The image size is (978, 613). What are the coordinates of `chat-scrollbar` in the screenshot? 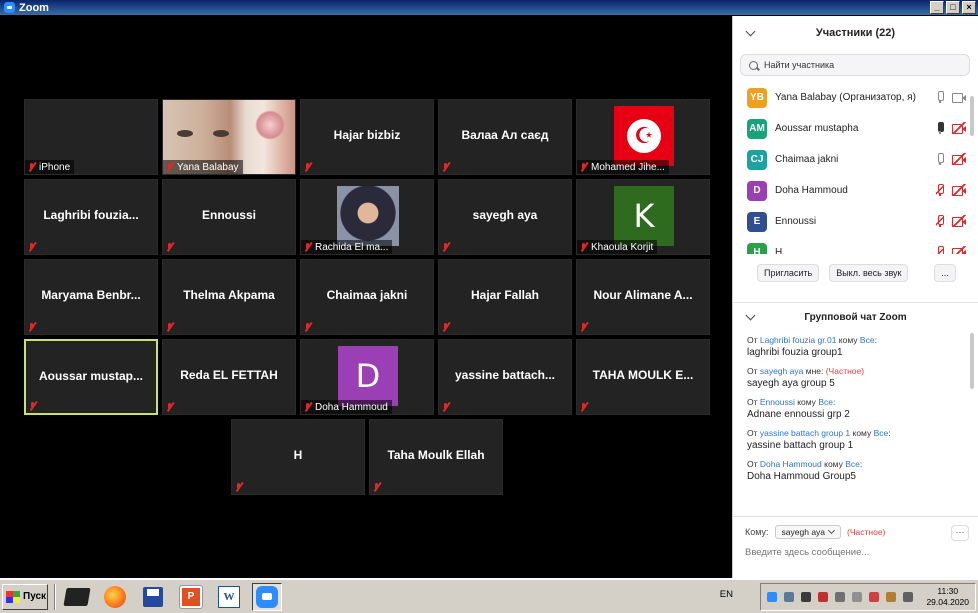 It's located at (972, 361).